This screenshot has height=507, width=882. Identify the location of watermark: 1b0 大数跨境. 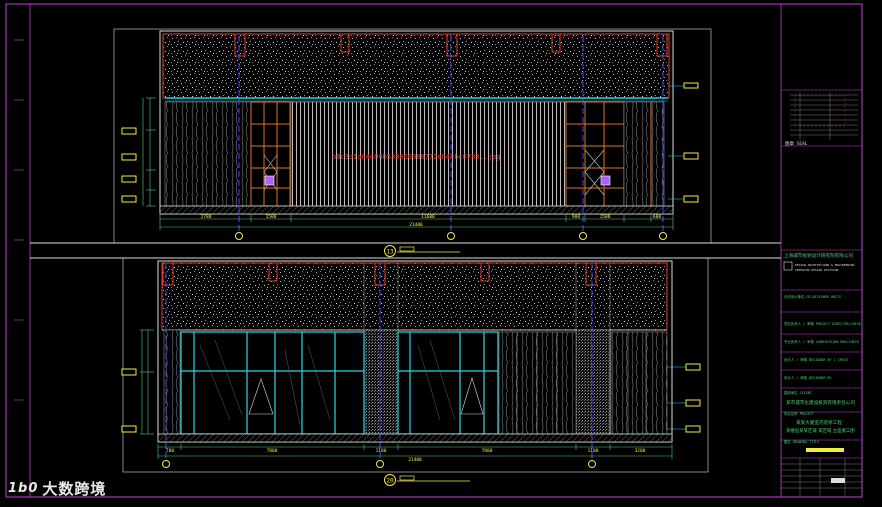
(57, 488).